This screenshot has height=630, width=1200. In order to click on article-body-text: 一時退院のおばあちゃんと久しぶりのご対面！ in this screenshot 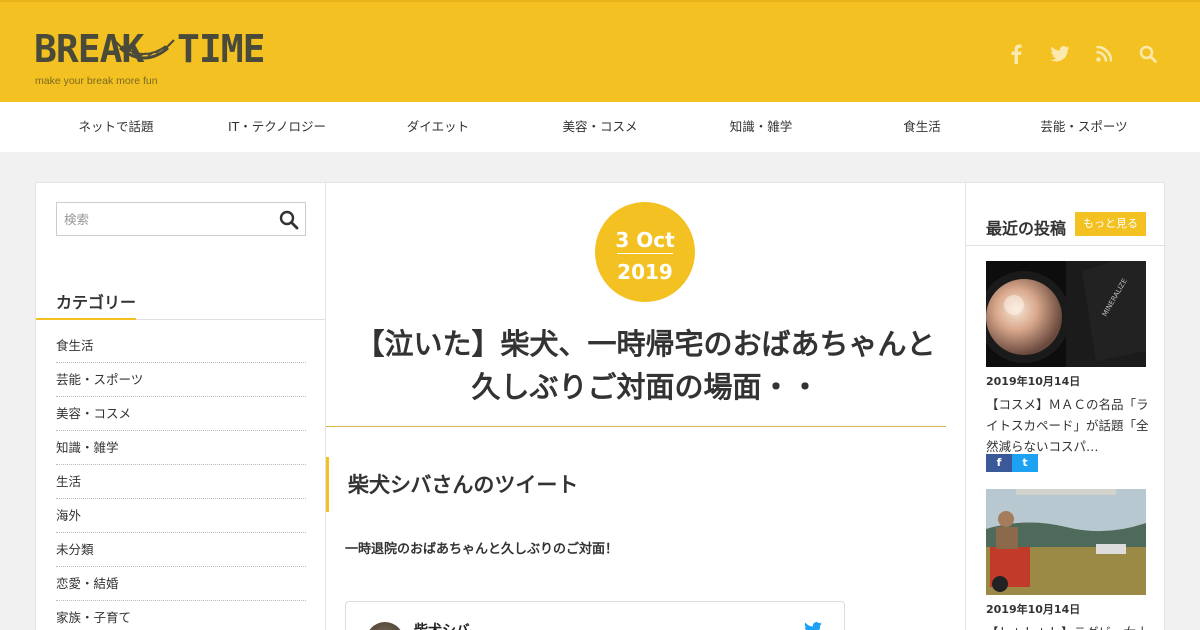, I will do `click(482, 549)`.